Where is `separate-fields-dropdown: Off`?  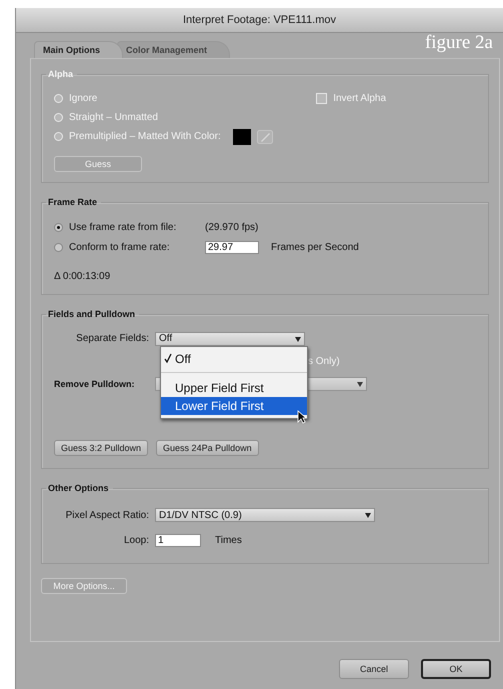
separate-fields-dropdown: Off is located at coordinates (230, 339).